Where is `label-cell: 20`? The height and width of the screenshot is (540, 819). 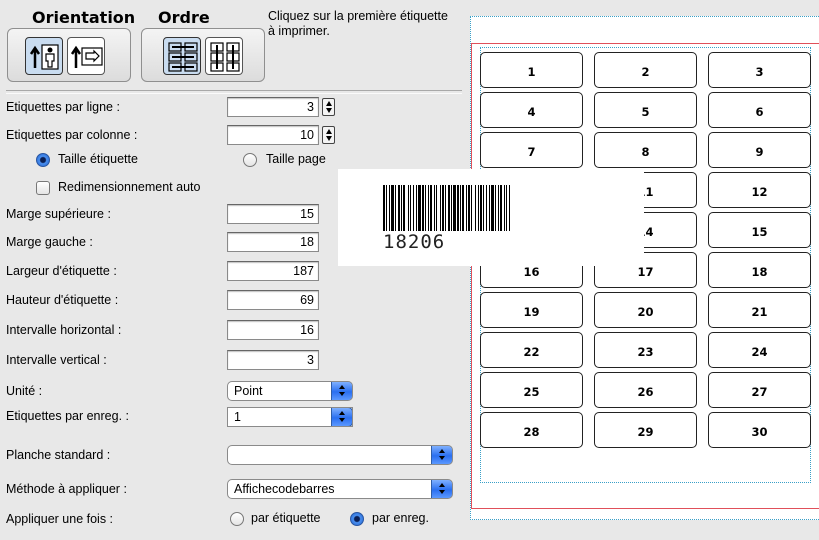
label-cell: 20 is located at coordinates (645, 310).